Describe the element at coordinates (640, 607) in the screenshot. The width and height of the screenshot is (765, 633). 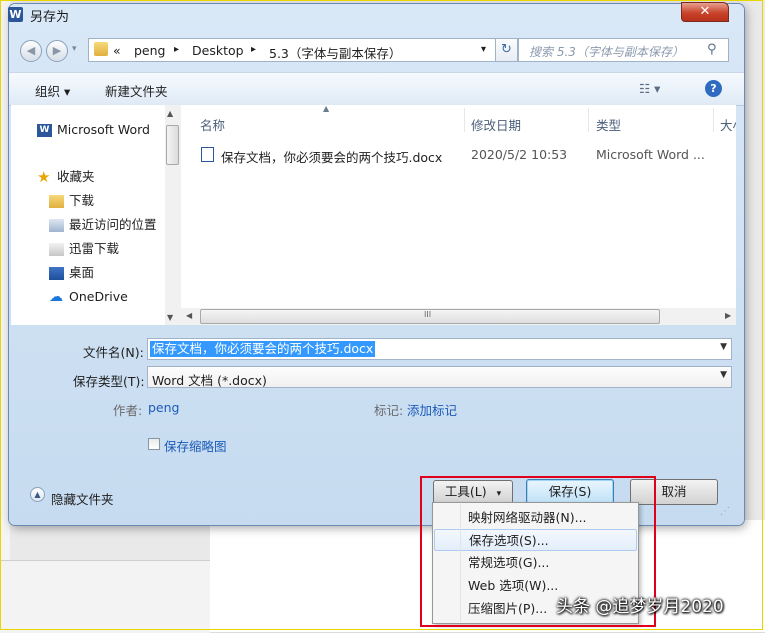
I see `watermark-text: 头条 @追梦岁月2020` at that location.